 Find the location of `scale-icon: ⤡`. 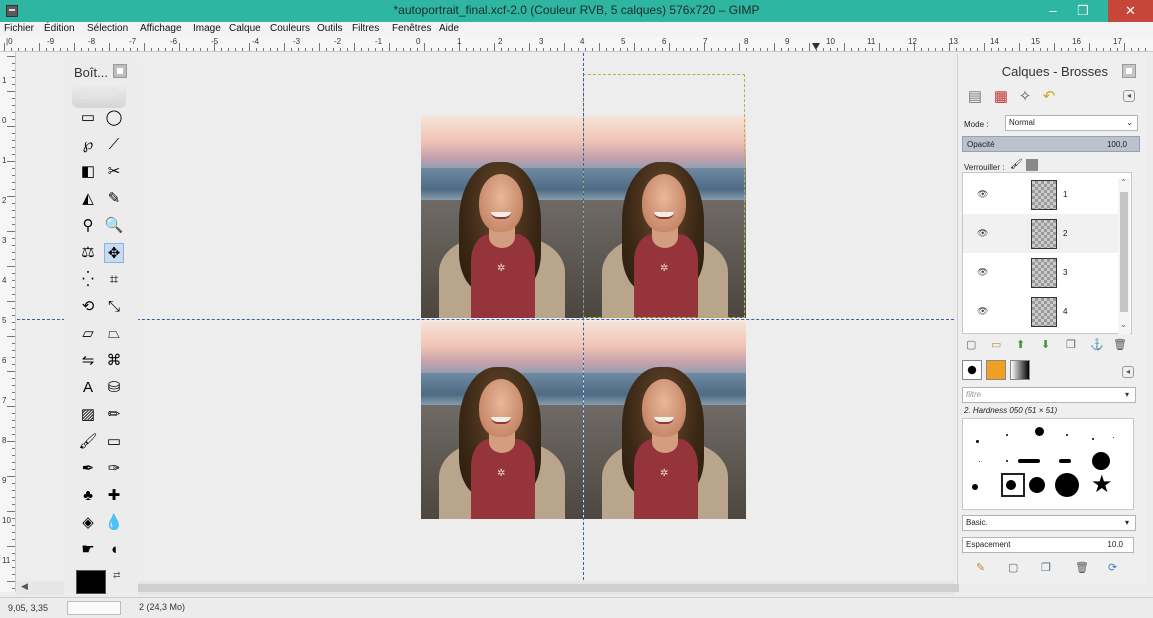

scale-icon: ⤡ is located at coordinates (114, 307).